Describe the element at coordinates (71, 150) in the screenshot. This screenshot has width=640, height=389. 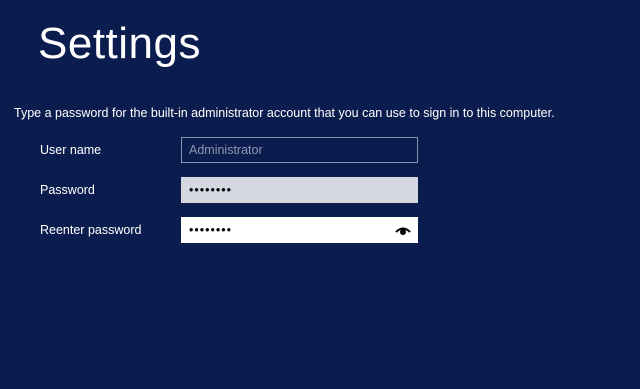
I see `username-label: User name` at that location.